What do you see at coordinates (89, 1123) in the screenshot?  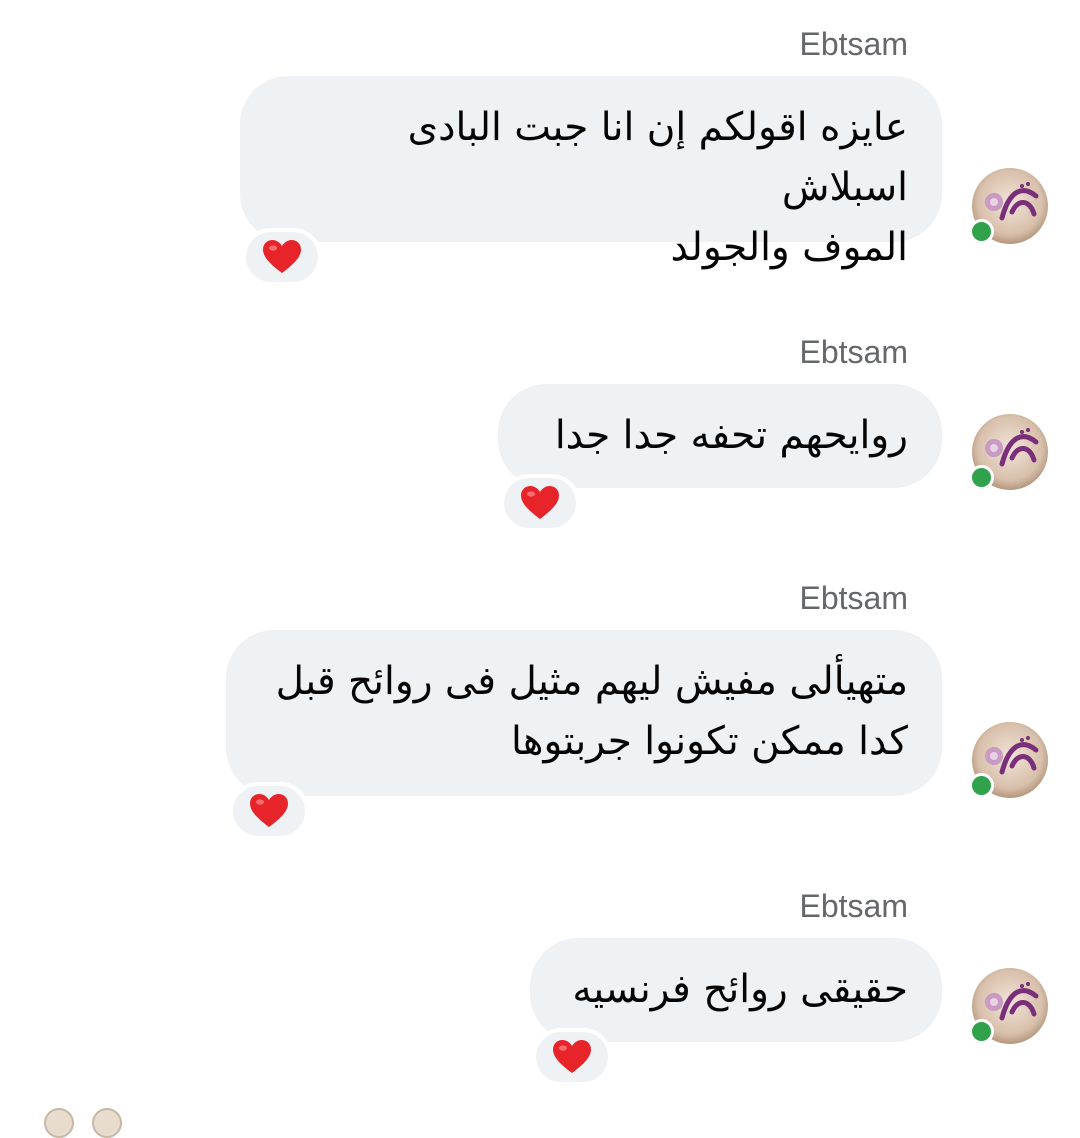 I see `seen-by-avatars` at bounding box center [89, 1123].